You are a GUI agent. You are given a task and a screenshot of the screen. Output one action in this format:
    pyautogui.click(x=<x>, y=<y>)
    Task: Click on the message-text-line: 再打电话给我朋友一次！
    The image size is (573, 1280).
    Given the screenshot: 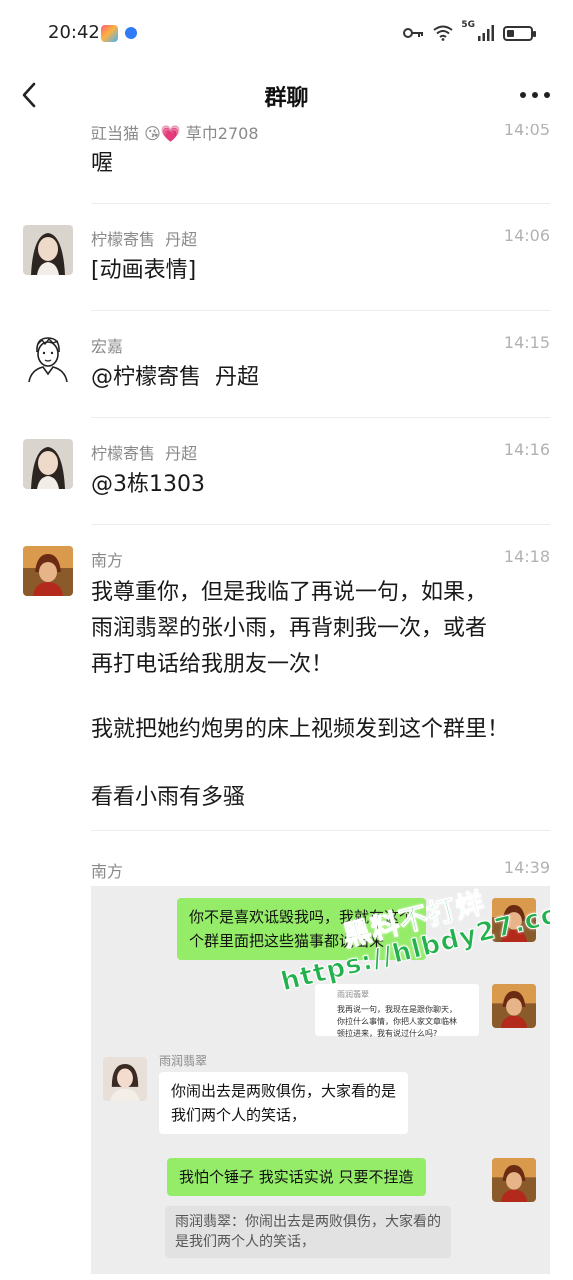 What is the action you would take?
    pyautogui.click(x=212, y=664)
    